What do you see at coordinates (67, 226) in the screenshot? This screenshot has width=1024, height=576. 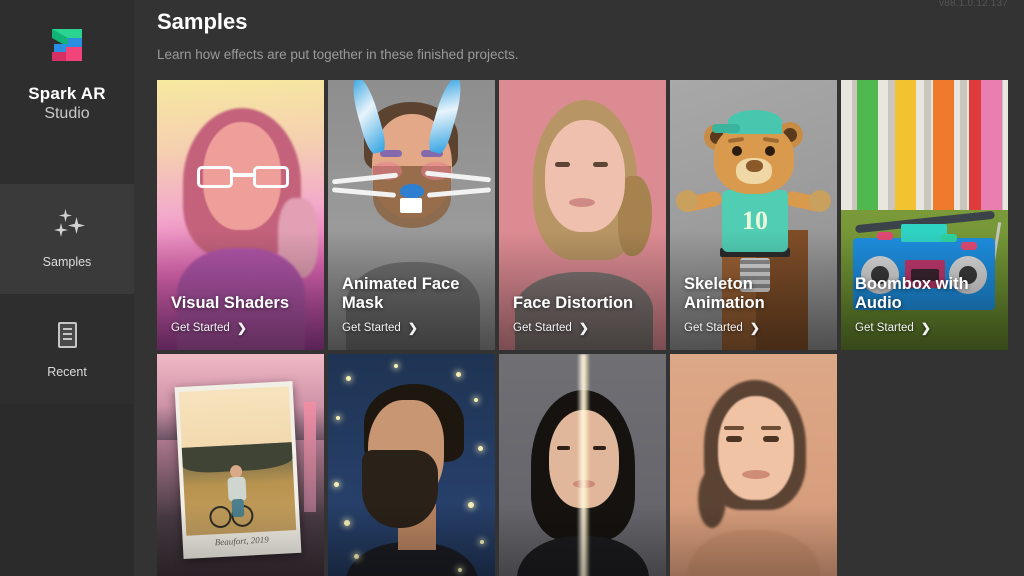 I see `sparkles-icon` at bounding box center [67, 226].